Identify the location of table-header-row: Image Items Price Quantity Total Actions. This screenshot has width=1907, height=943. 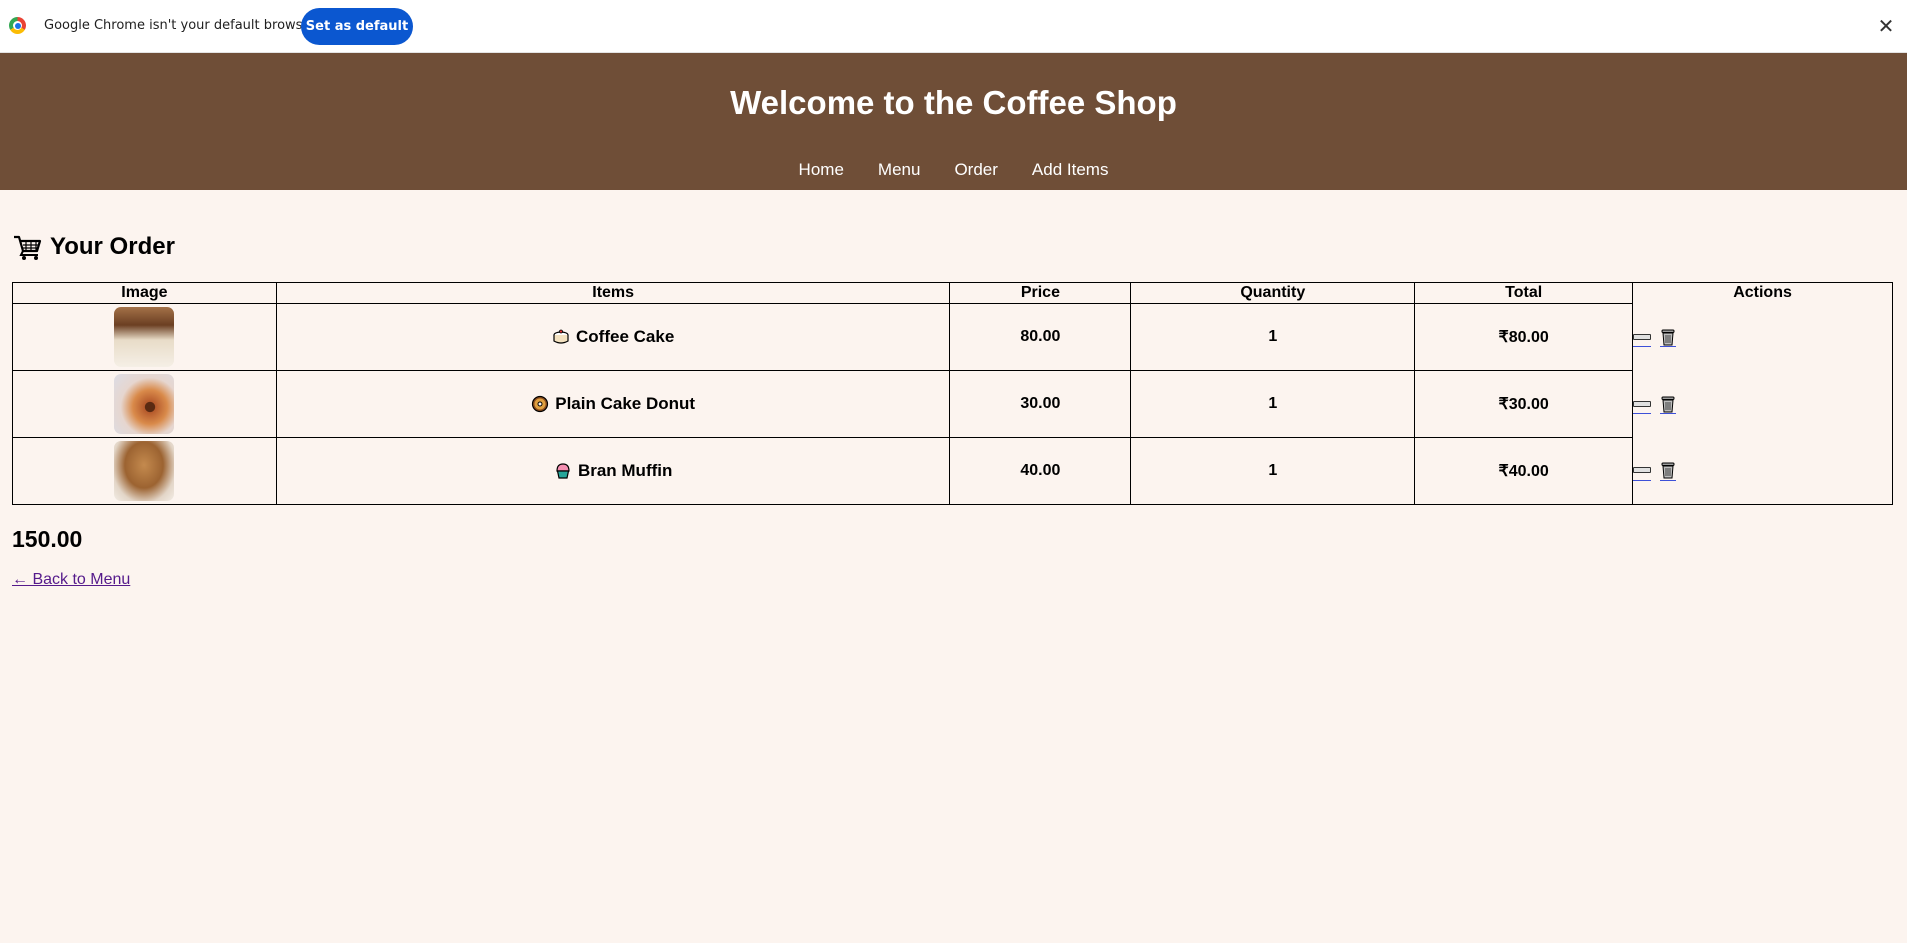
(952, 293).